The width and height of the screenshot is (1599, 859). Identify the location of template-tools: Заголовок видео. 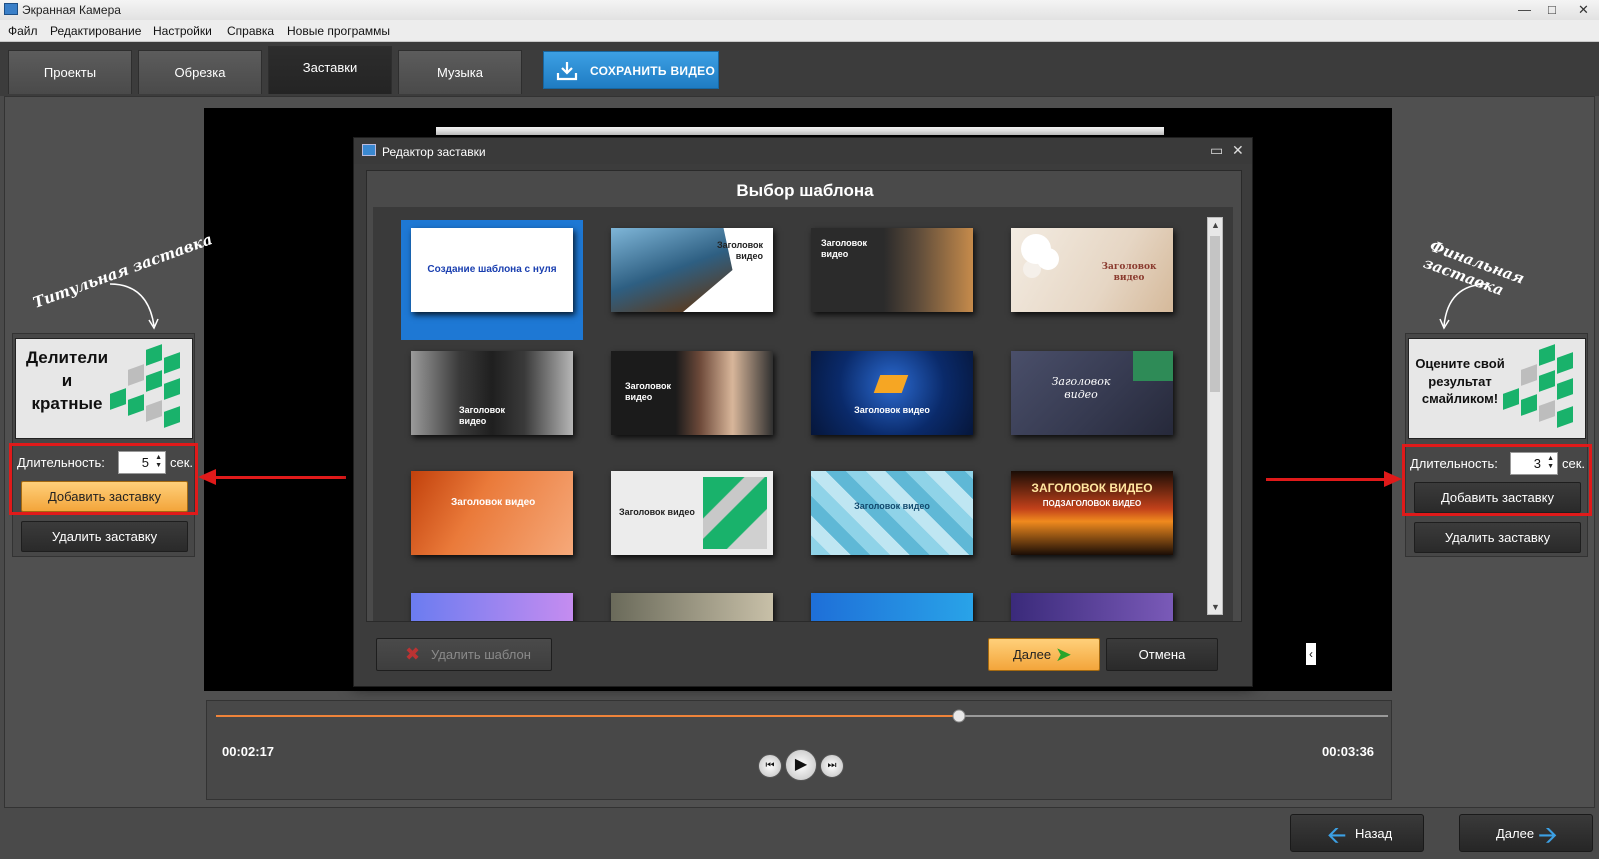
(492, 393).